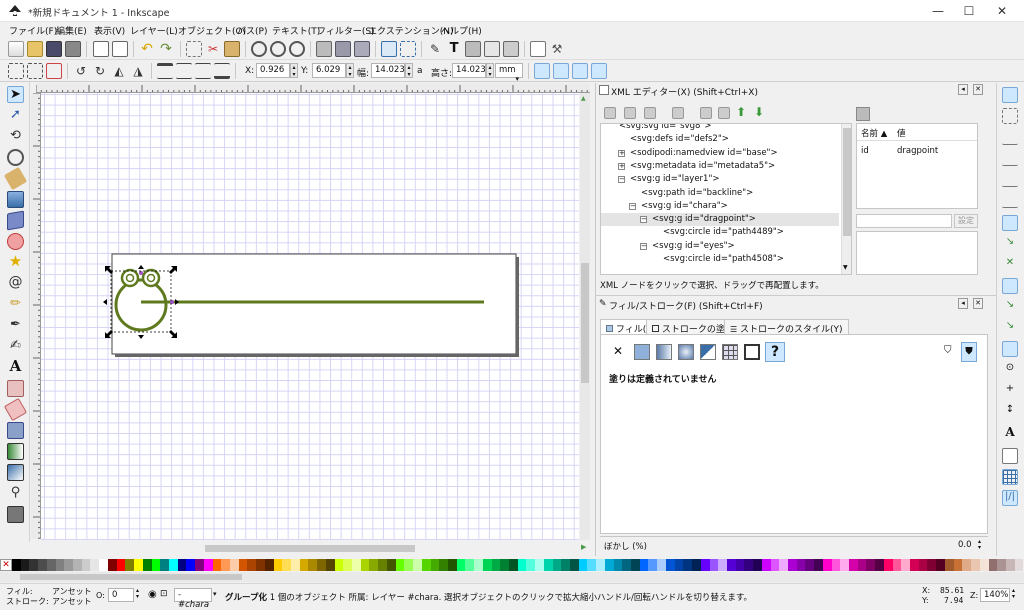 The width and height of the screenshot is (1024, 610). I want to click on new-element-node-icon, so click(610, 113).